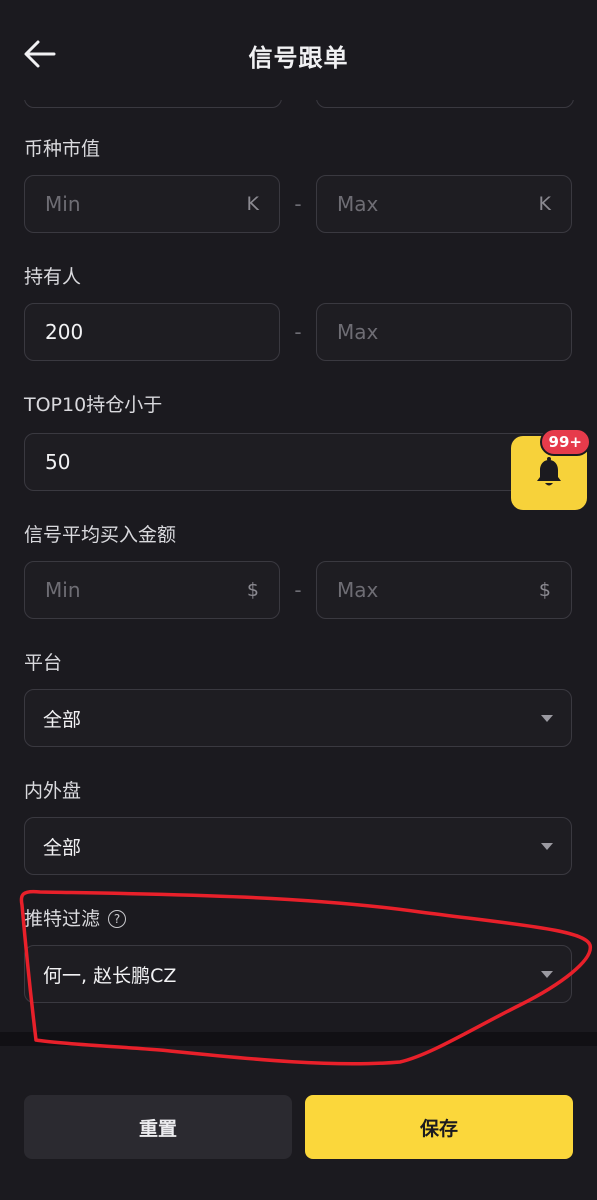 The image size is (597, 1200). Describe the element at coordinates (152, 332) in the screenshot. I see `holders-min-input: 200` at that location.